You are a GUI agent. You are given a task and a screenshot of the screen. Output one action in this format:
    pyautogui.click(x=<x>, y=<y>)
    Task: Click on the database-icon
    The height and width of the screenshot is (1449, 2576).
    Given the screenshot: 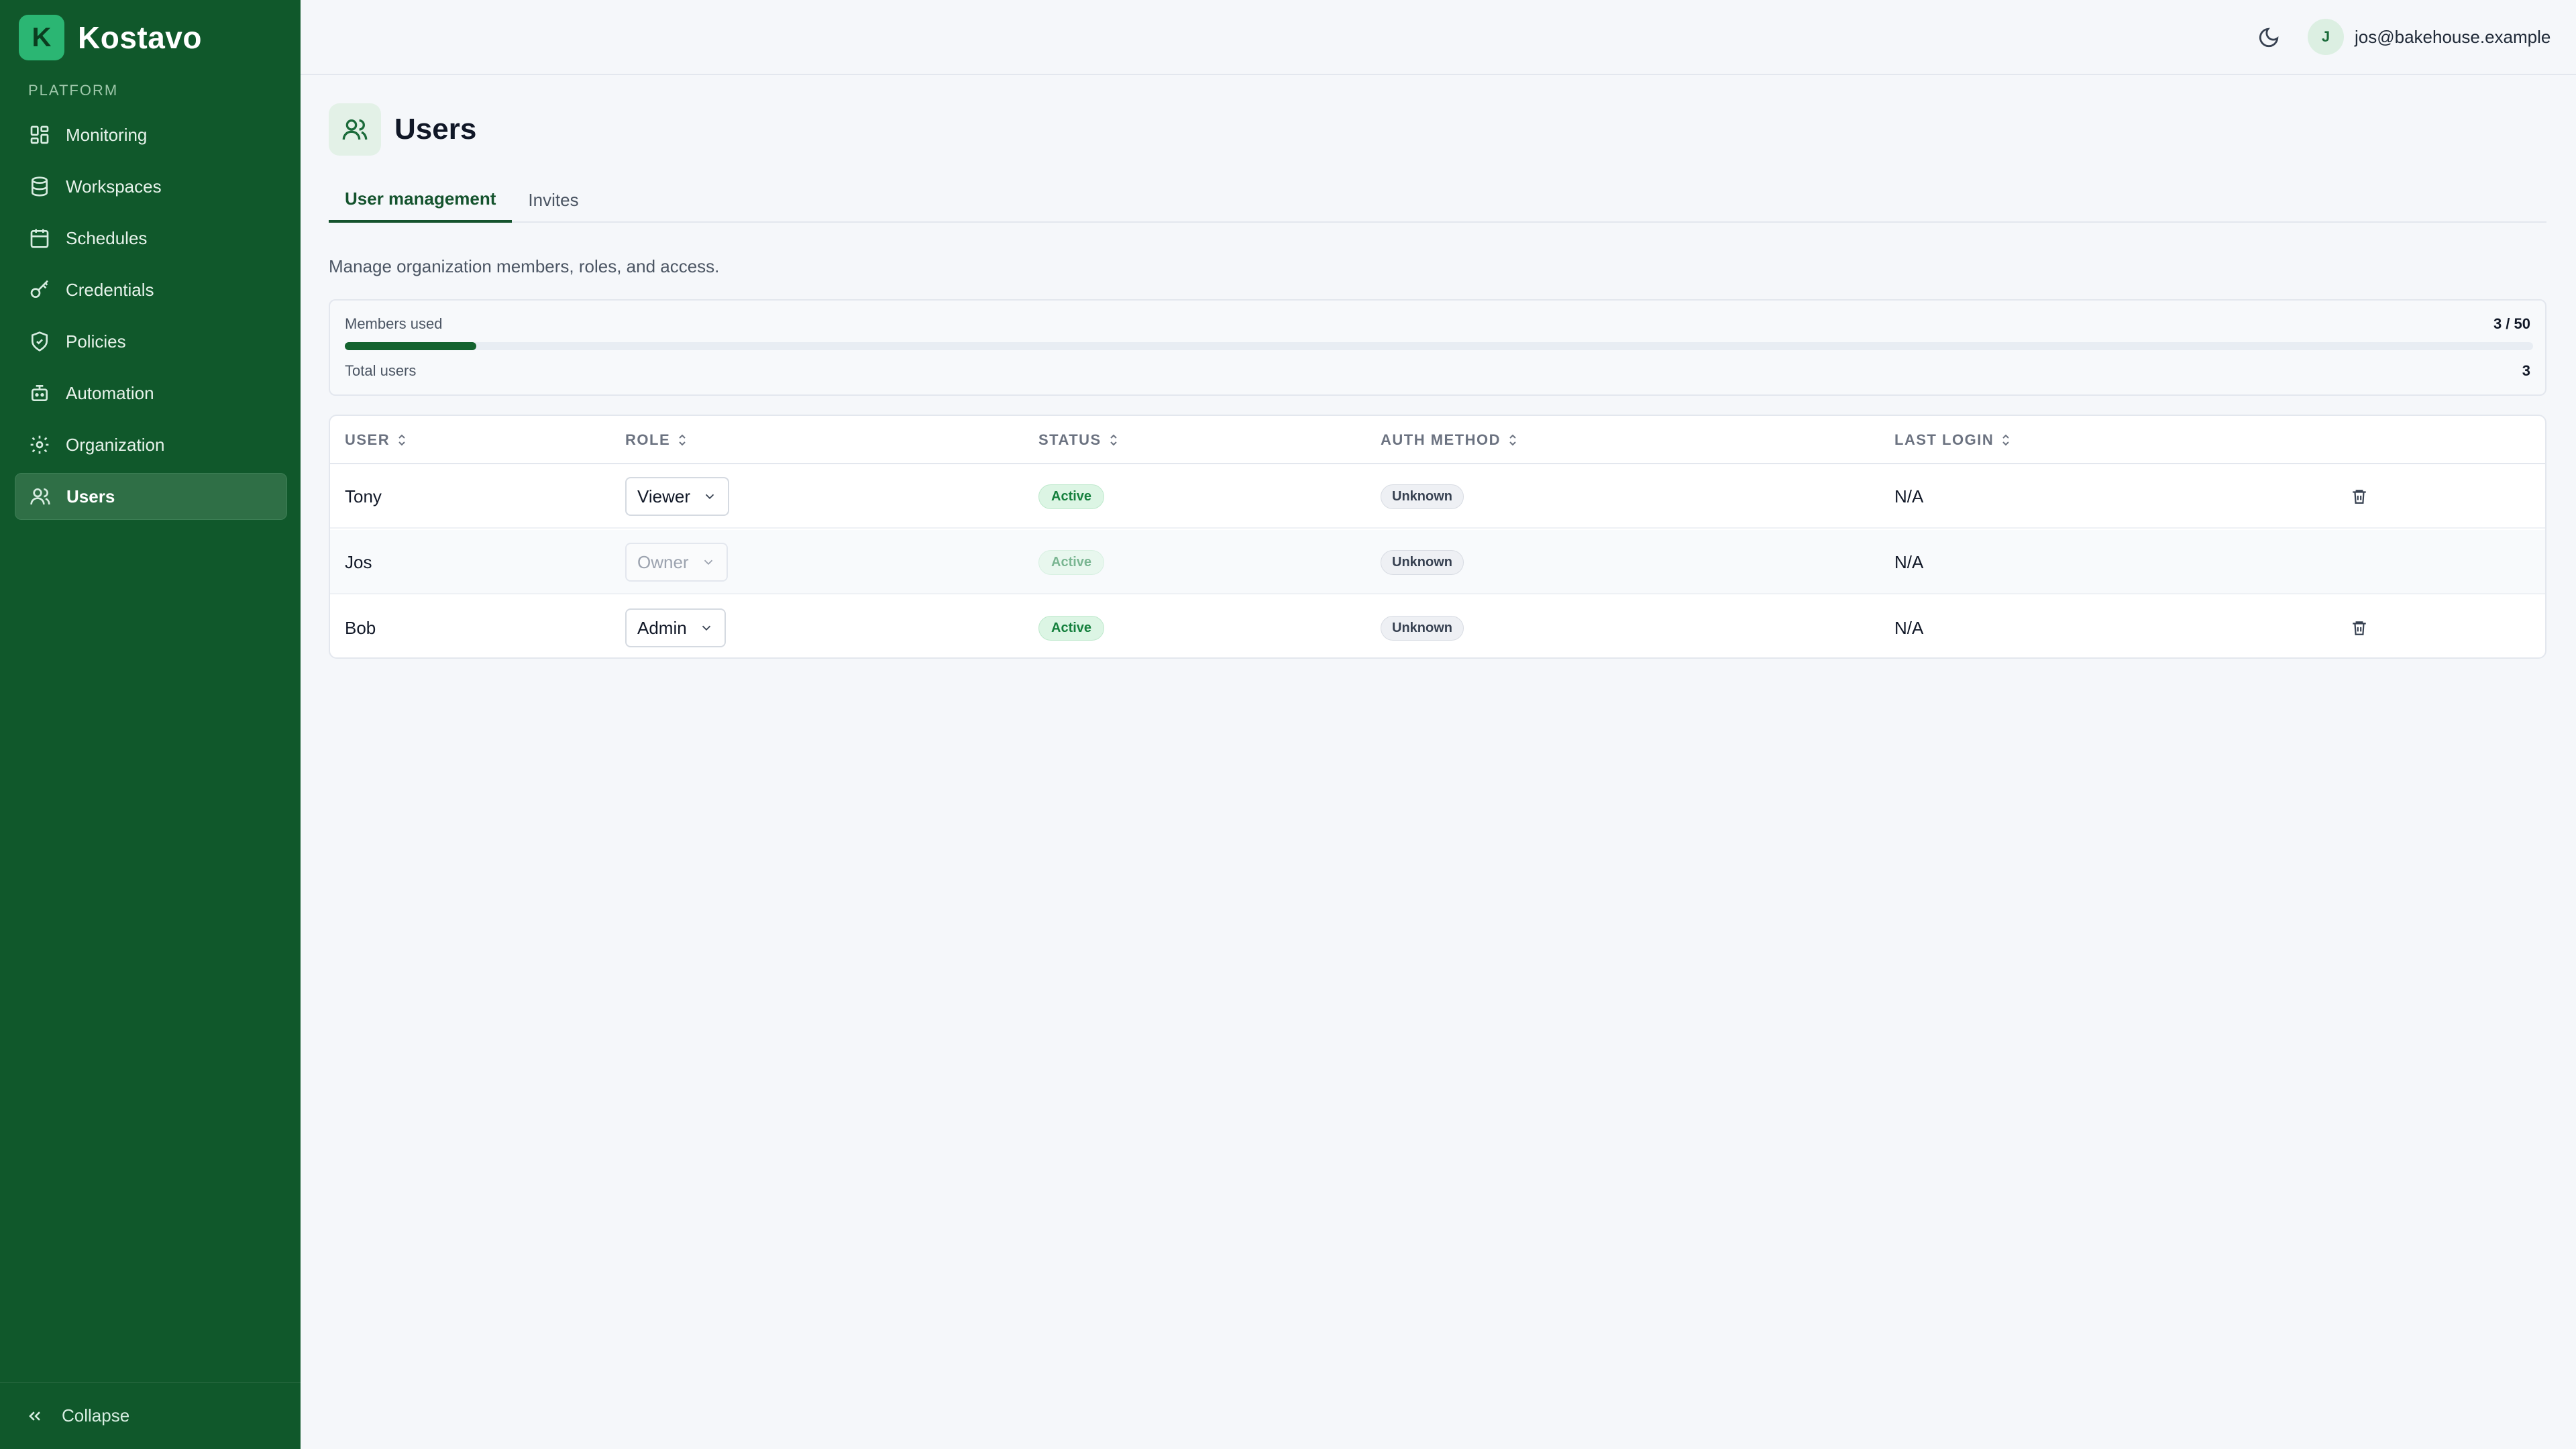 What is the action you would take?
    pyautogui.click(x=39, y=186)
    